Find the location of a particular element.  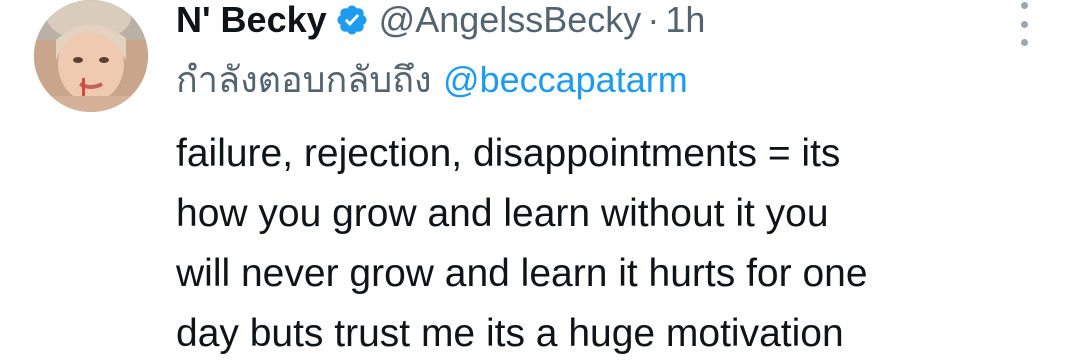

user-handle: @AngelssBecky is located at coordinates (510, 20).